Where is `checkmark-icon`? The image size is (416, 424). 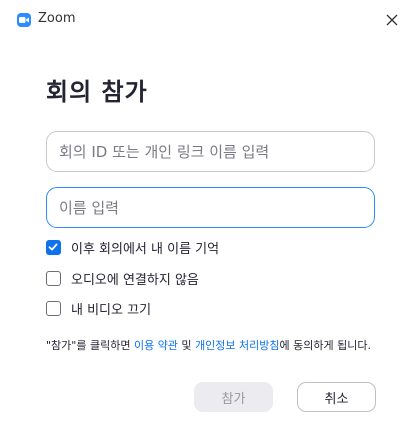 checkmark-icon is located at coordinates (53, 246).